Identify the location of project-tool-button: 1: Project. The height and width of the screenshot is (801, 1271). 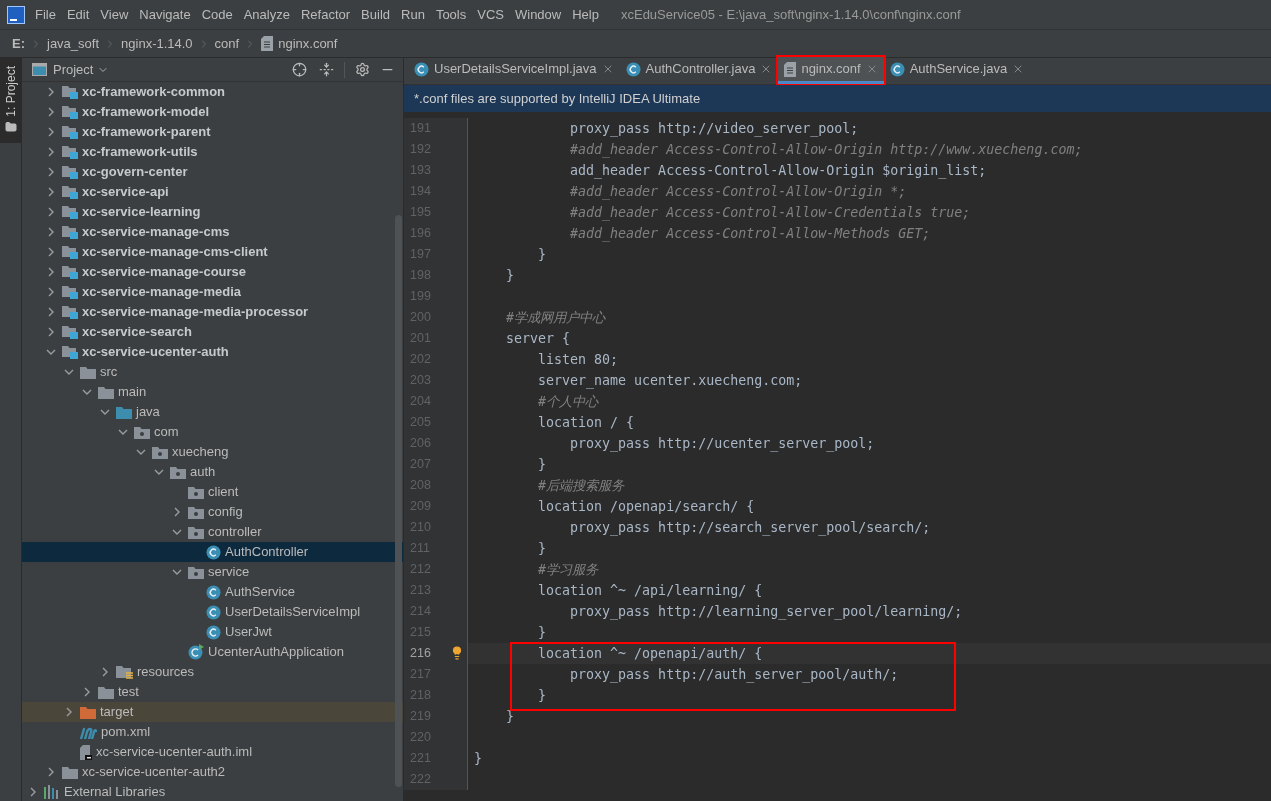
(10, 100).